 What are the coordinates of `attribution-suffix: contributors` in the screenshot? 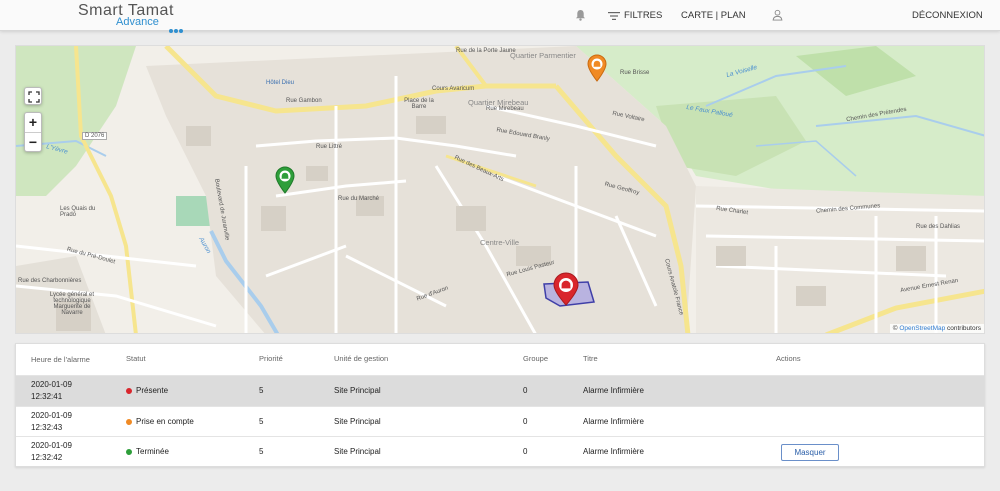 It's located at (963, 328).